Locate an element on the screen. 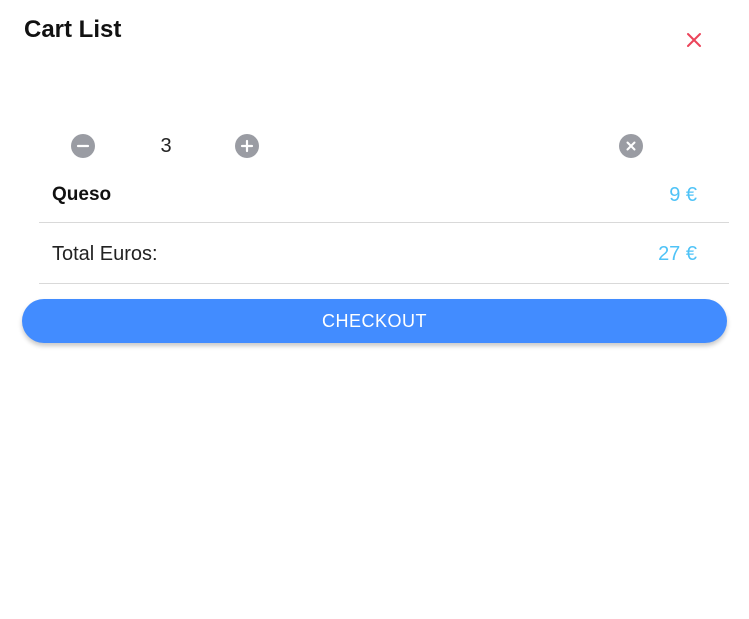 This screenshot has height=619, width=749. minus-icon is located at coordinates (83, 146).